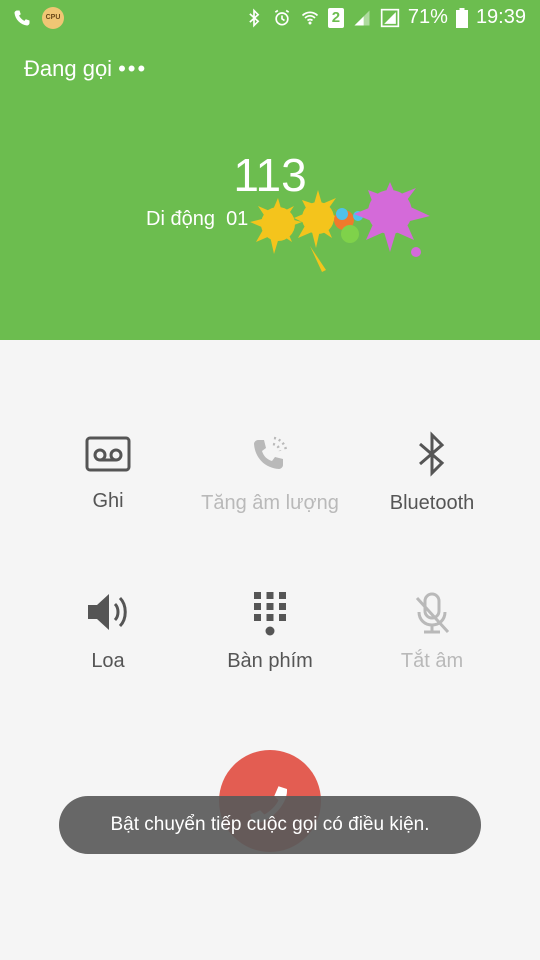  What do you see at coordinates (270, 503) in the screenshot?
I see `volume-boost-label: Tăng âm lượng` at bounding box center [270, 503].